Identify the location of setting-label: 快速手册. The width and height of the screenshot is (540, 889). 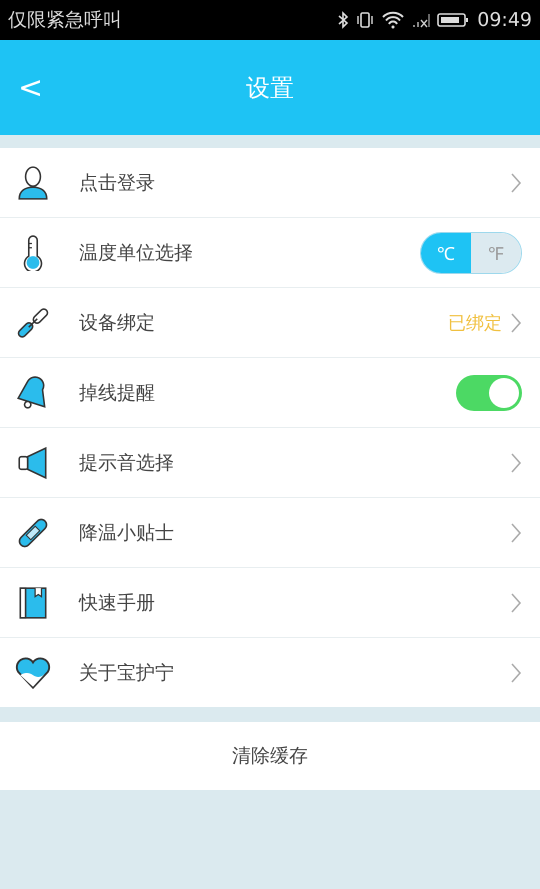
(117, 603).